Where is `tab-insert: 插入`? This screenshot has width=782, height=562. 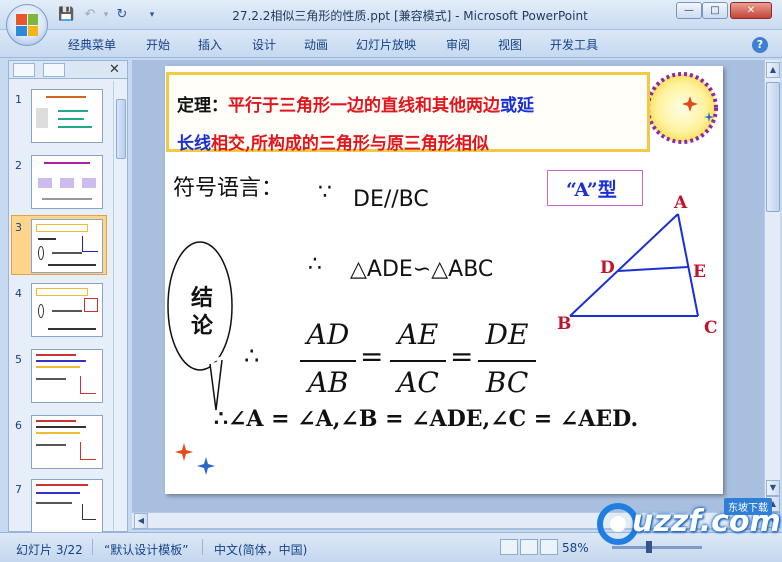 tab-insert: 插入 is located at coordinates (210, 44).